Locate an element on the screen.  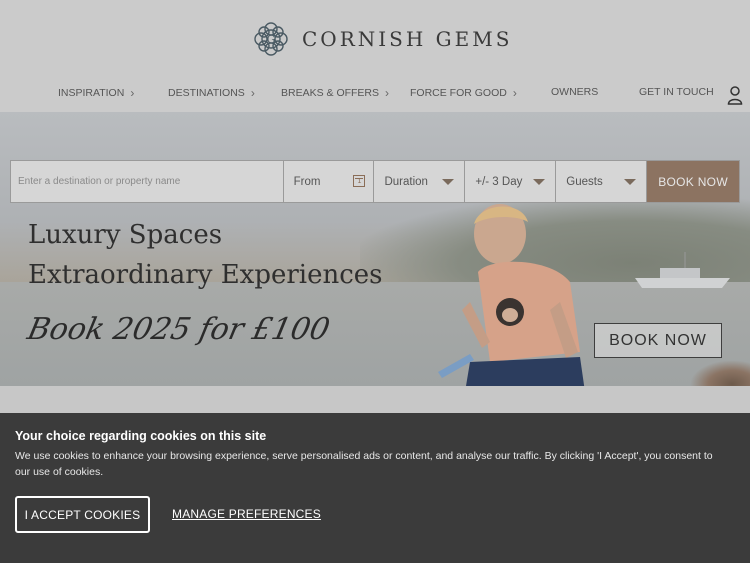
user-icon is located at coordinates (735, 95).